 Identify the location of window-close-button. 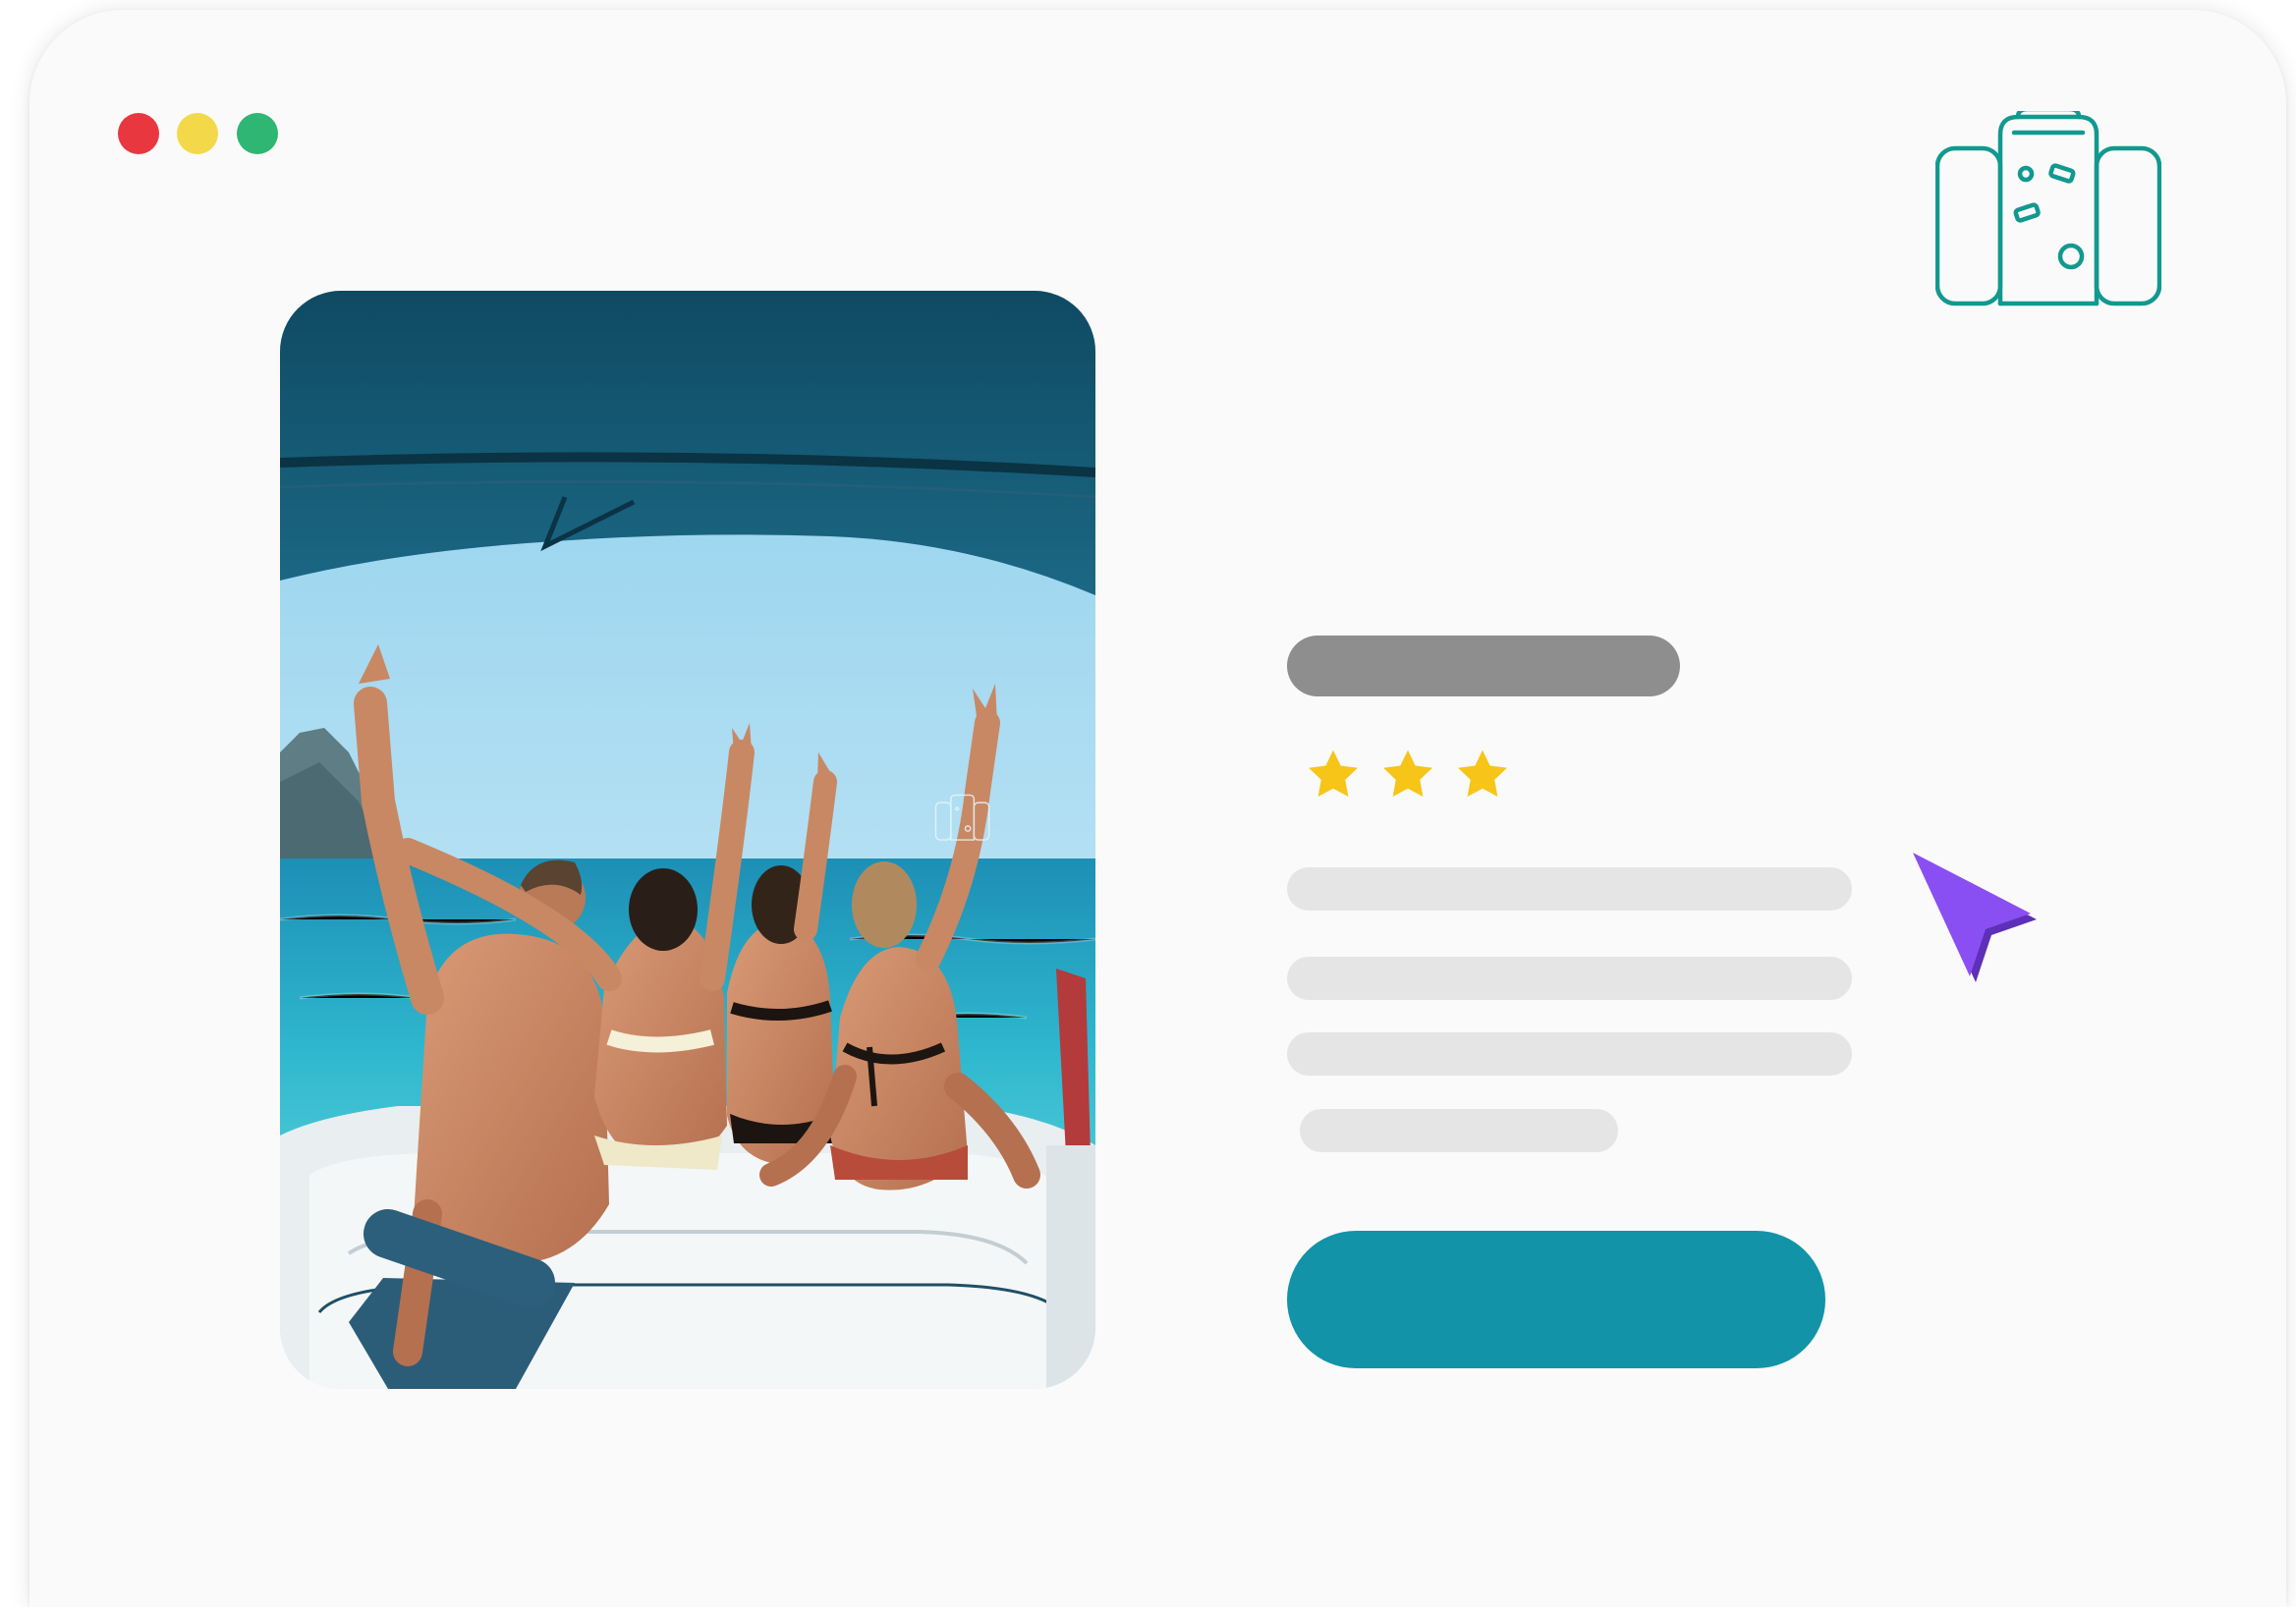
(138, 133).